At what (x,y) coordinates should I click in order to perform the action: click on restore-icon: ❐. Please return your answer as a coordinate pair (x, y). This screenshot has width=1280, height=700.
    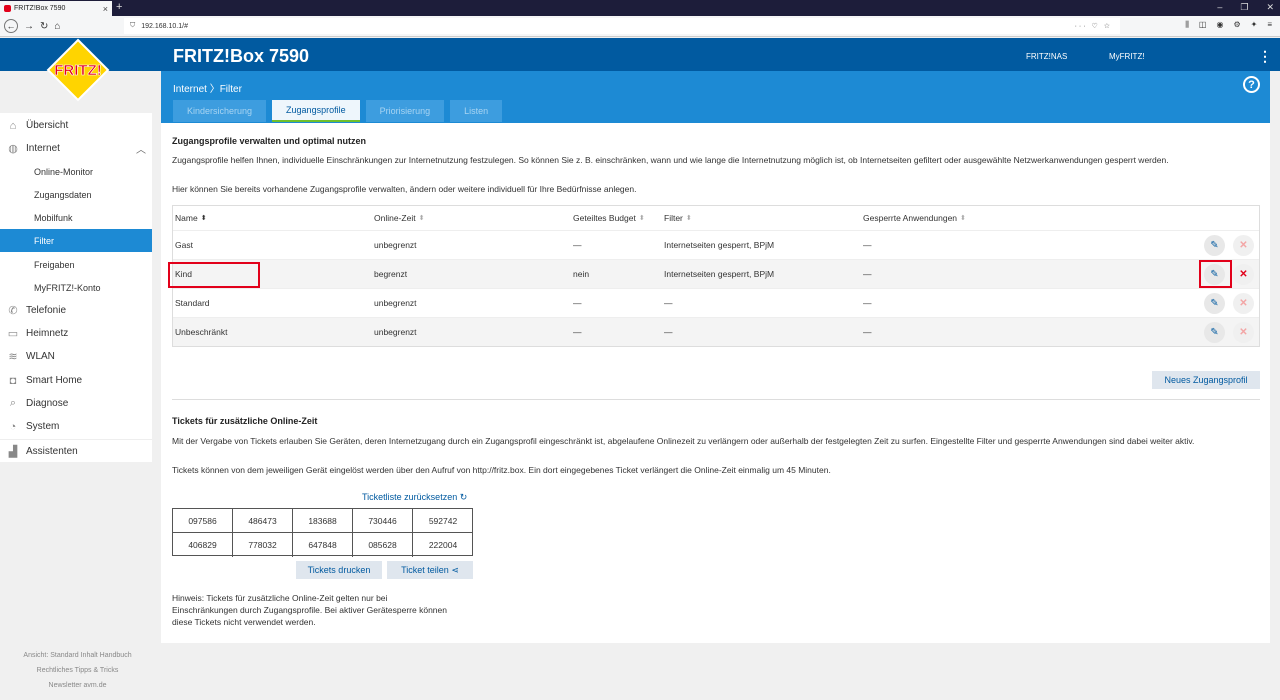
    Looking at the image, I should click on (1244, 7).